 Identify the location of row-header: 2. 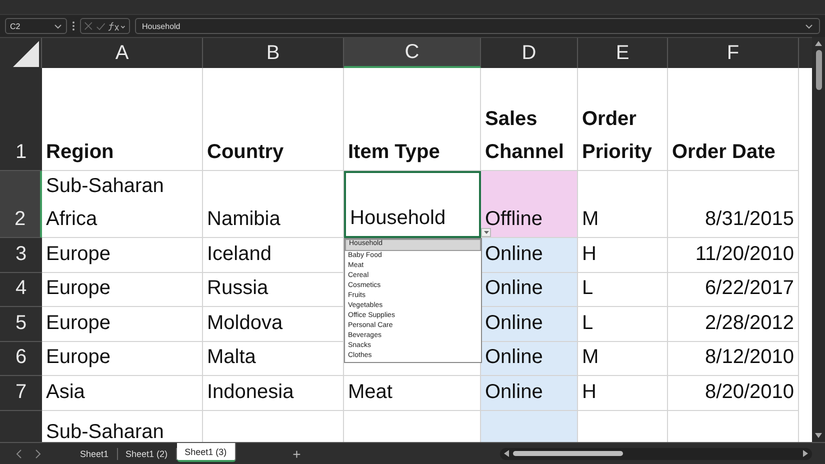
(21, 204).